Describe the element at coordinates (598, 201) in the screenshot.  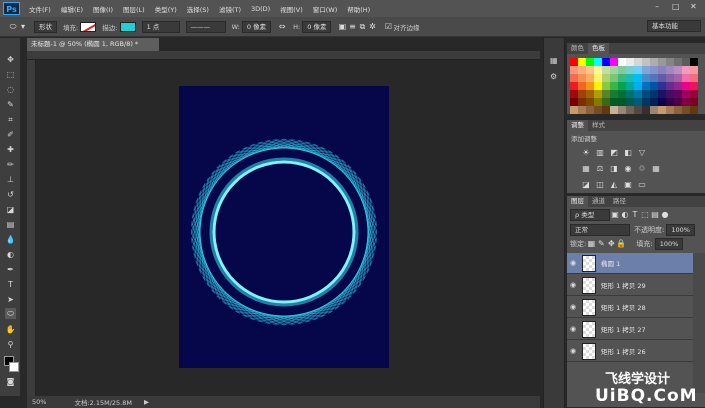
I see `tab-channels: 通道` at that location.